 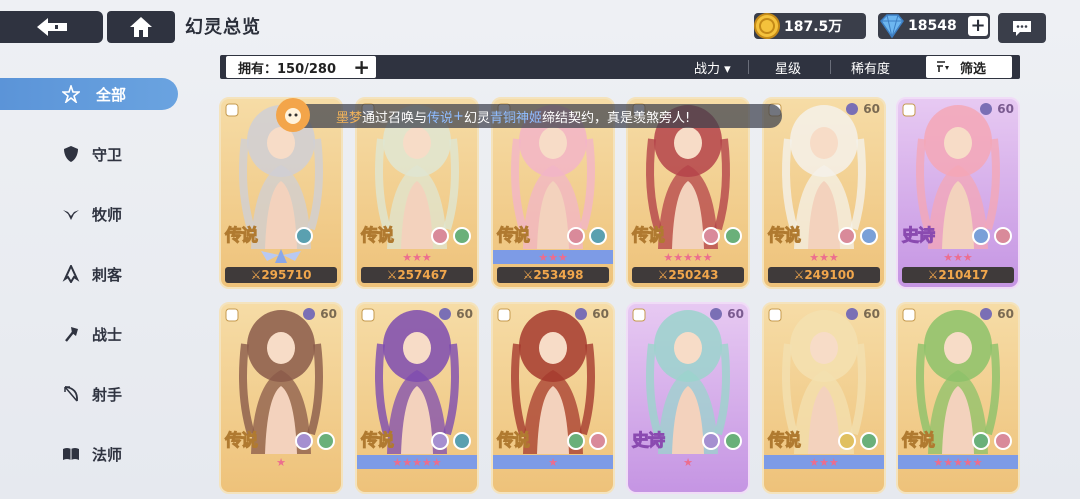 What do you see at coordinates (620, 67) in the screenshot?
I see `filter-bar: 拥有：150/280 + 战力 ▾ 星级 稀有度 筛选` at bounding box center [620, 67].